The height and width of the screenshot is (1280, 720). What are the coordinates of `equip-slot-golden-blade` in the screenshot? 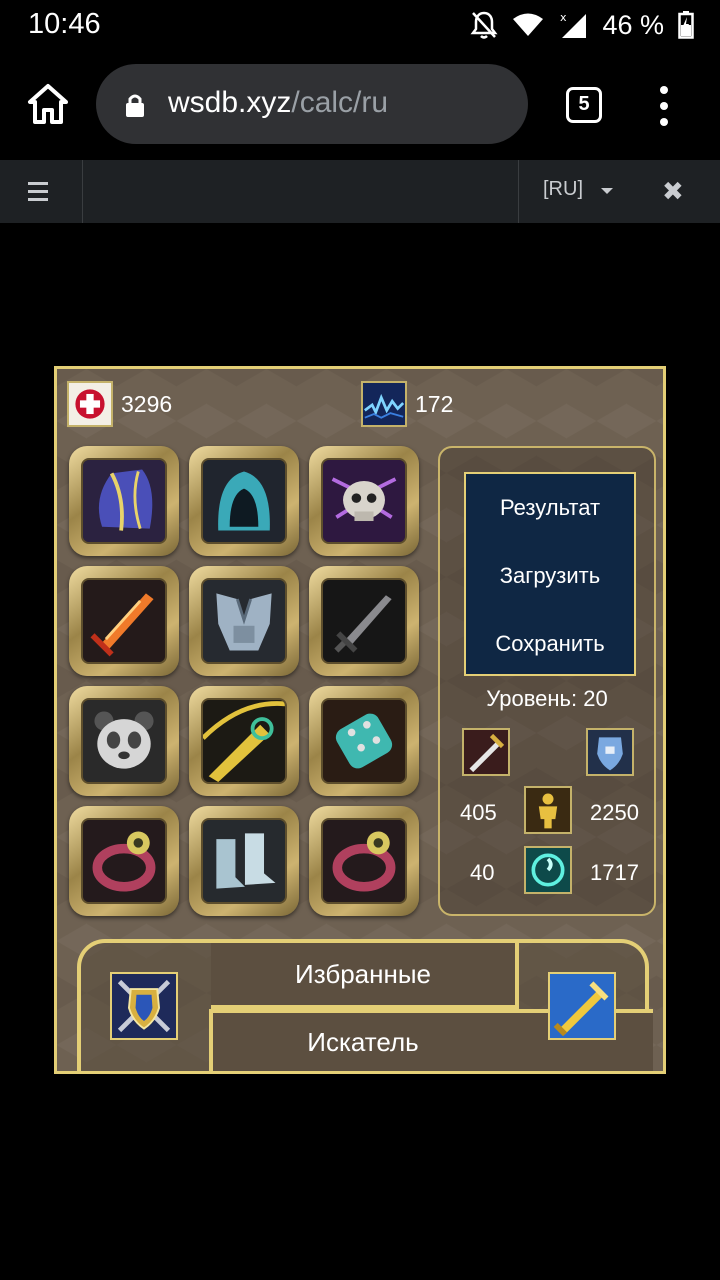 It's located at (244, 741).